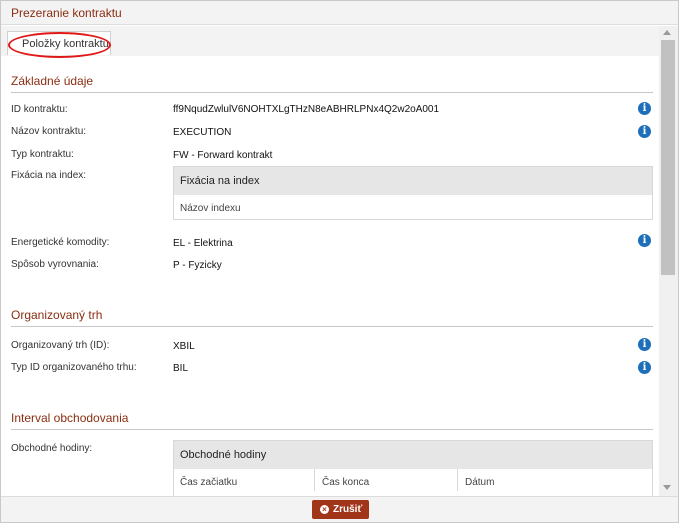 This screenshot has width=679, height=523. Describe the element at coordinates (413, 455) in the screenshot. I see `hours-panel-header: Obchodné hodiny` at that location.